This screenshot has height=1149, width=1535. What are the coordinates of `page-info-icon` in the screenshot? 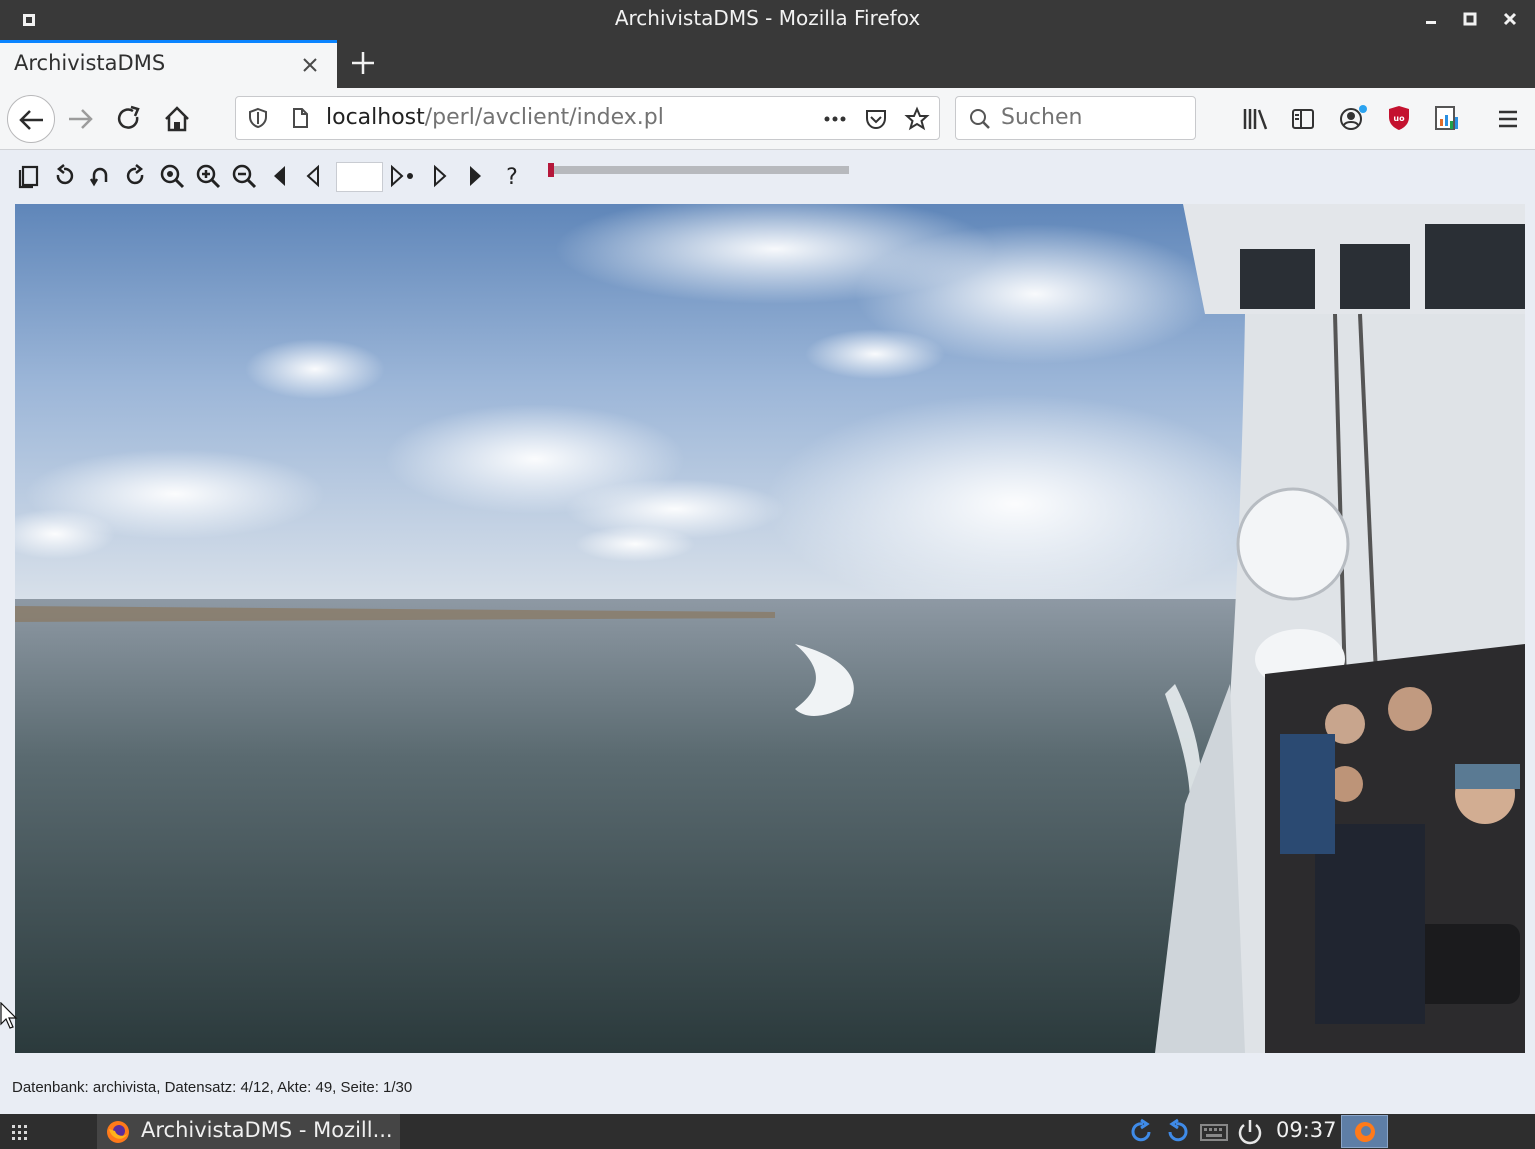 It's located at (300, 118).